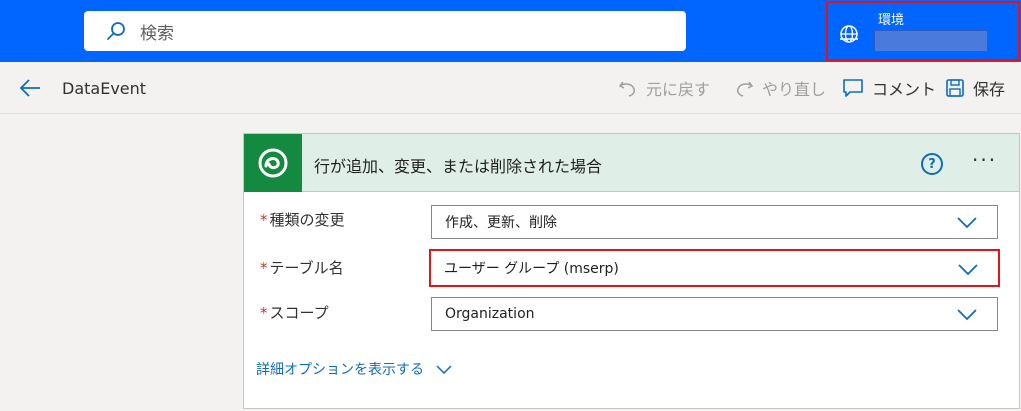 The image size is (1021, 411). Describe the element at coordinates (794, 89) in the screenshot. I see `redo-label: やり直し` at that location.